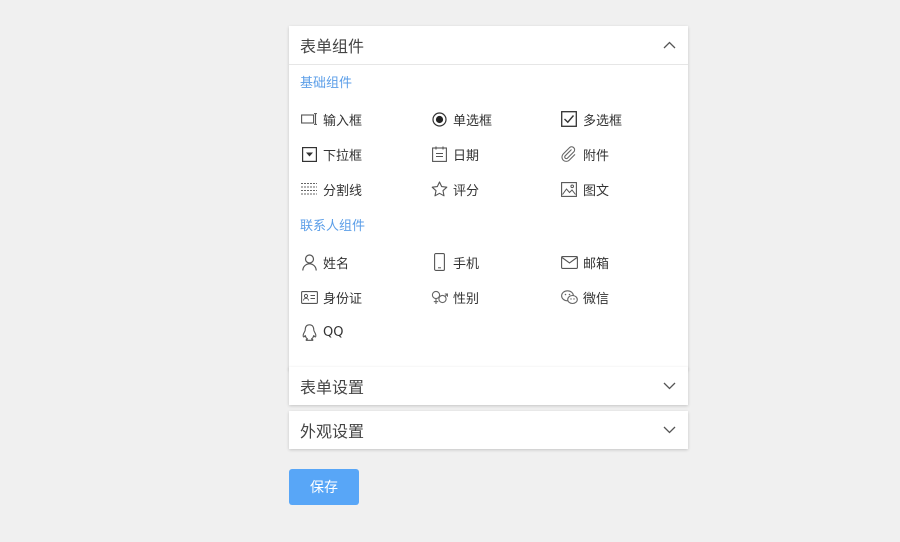 This screenshot has width=900, height=542. Describe the element at coordinates (495, 119) in the screenshot. I see `component-radio: 单选框` at that location.